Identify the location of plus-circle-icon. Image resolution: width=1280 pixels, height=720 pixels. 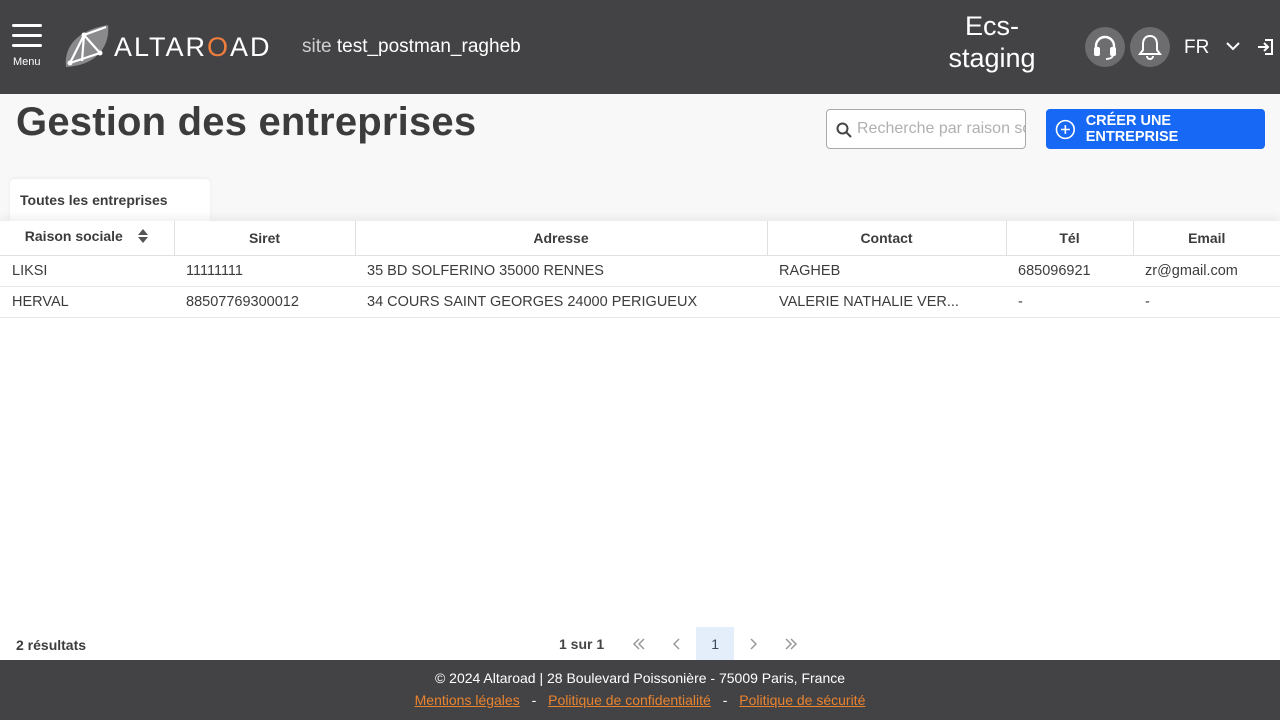
(1065, 129).